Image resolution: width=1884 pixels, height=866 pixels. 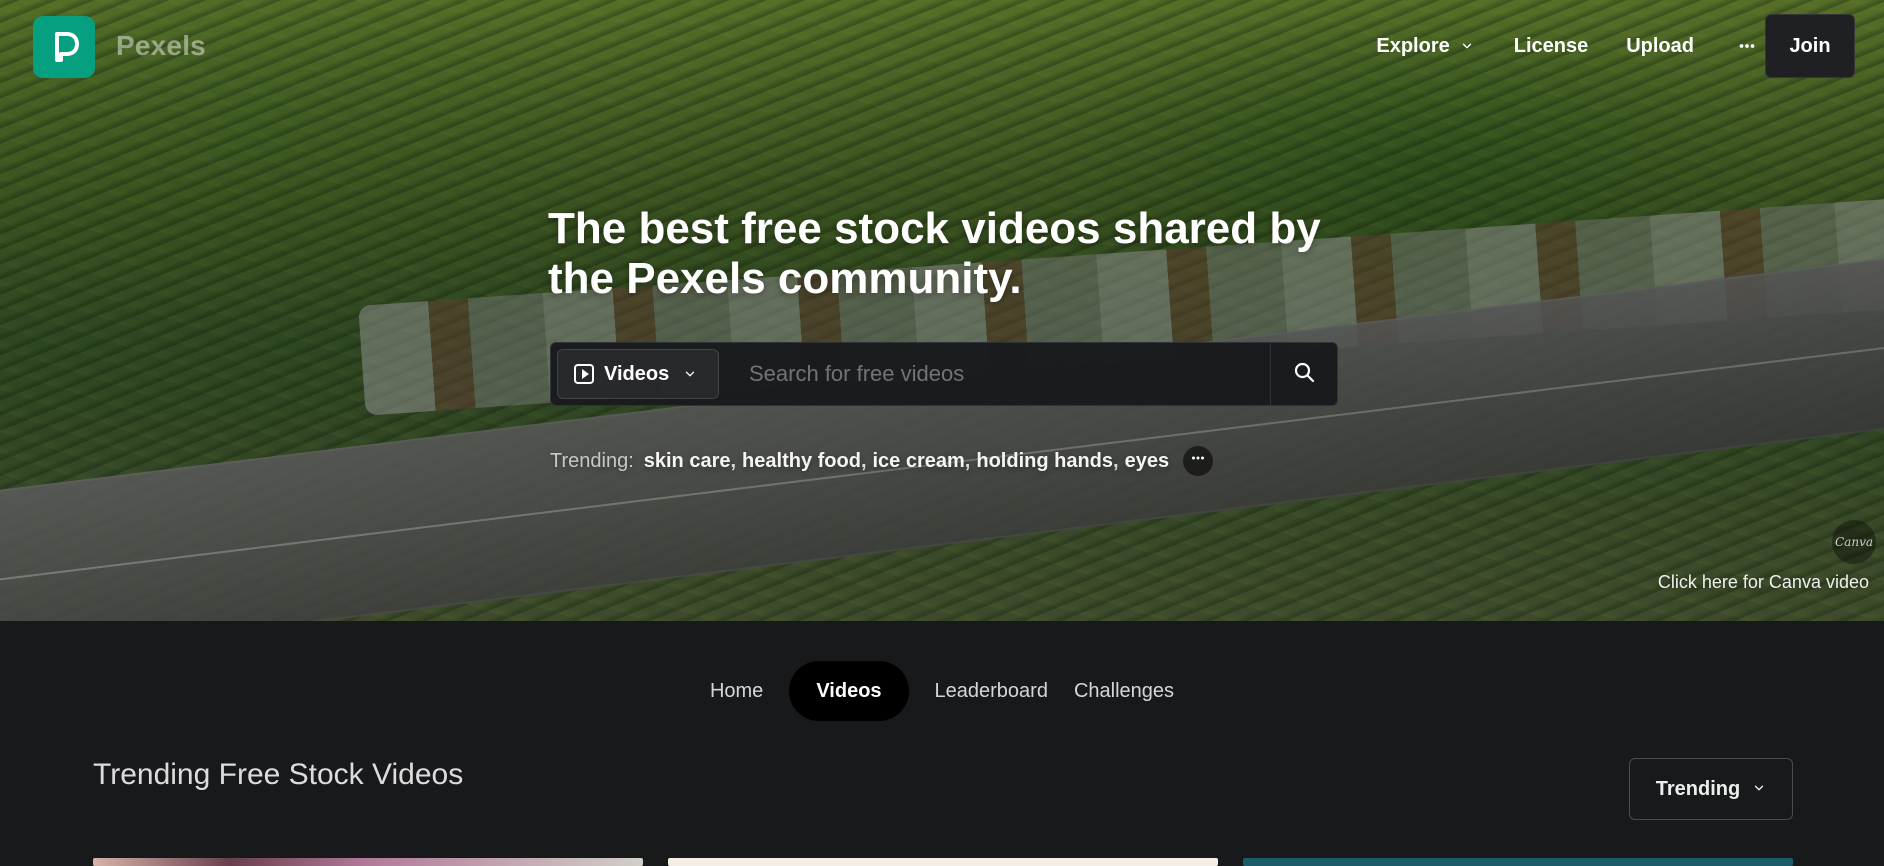 I want to click on pexels-logo-icon, so click(x=67, y=47).